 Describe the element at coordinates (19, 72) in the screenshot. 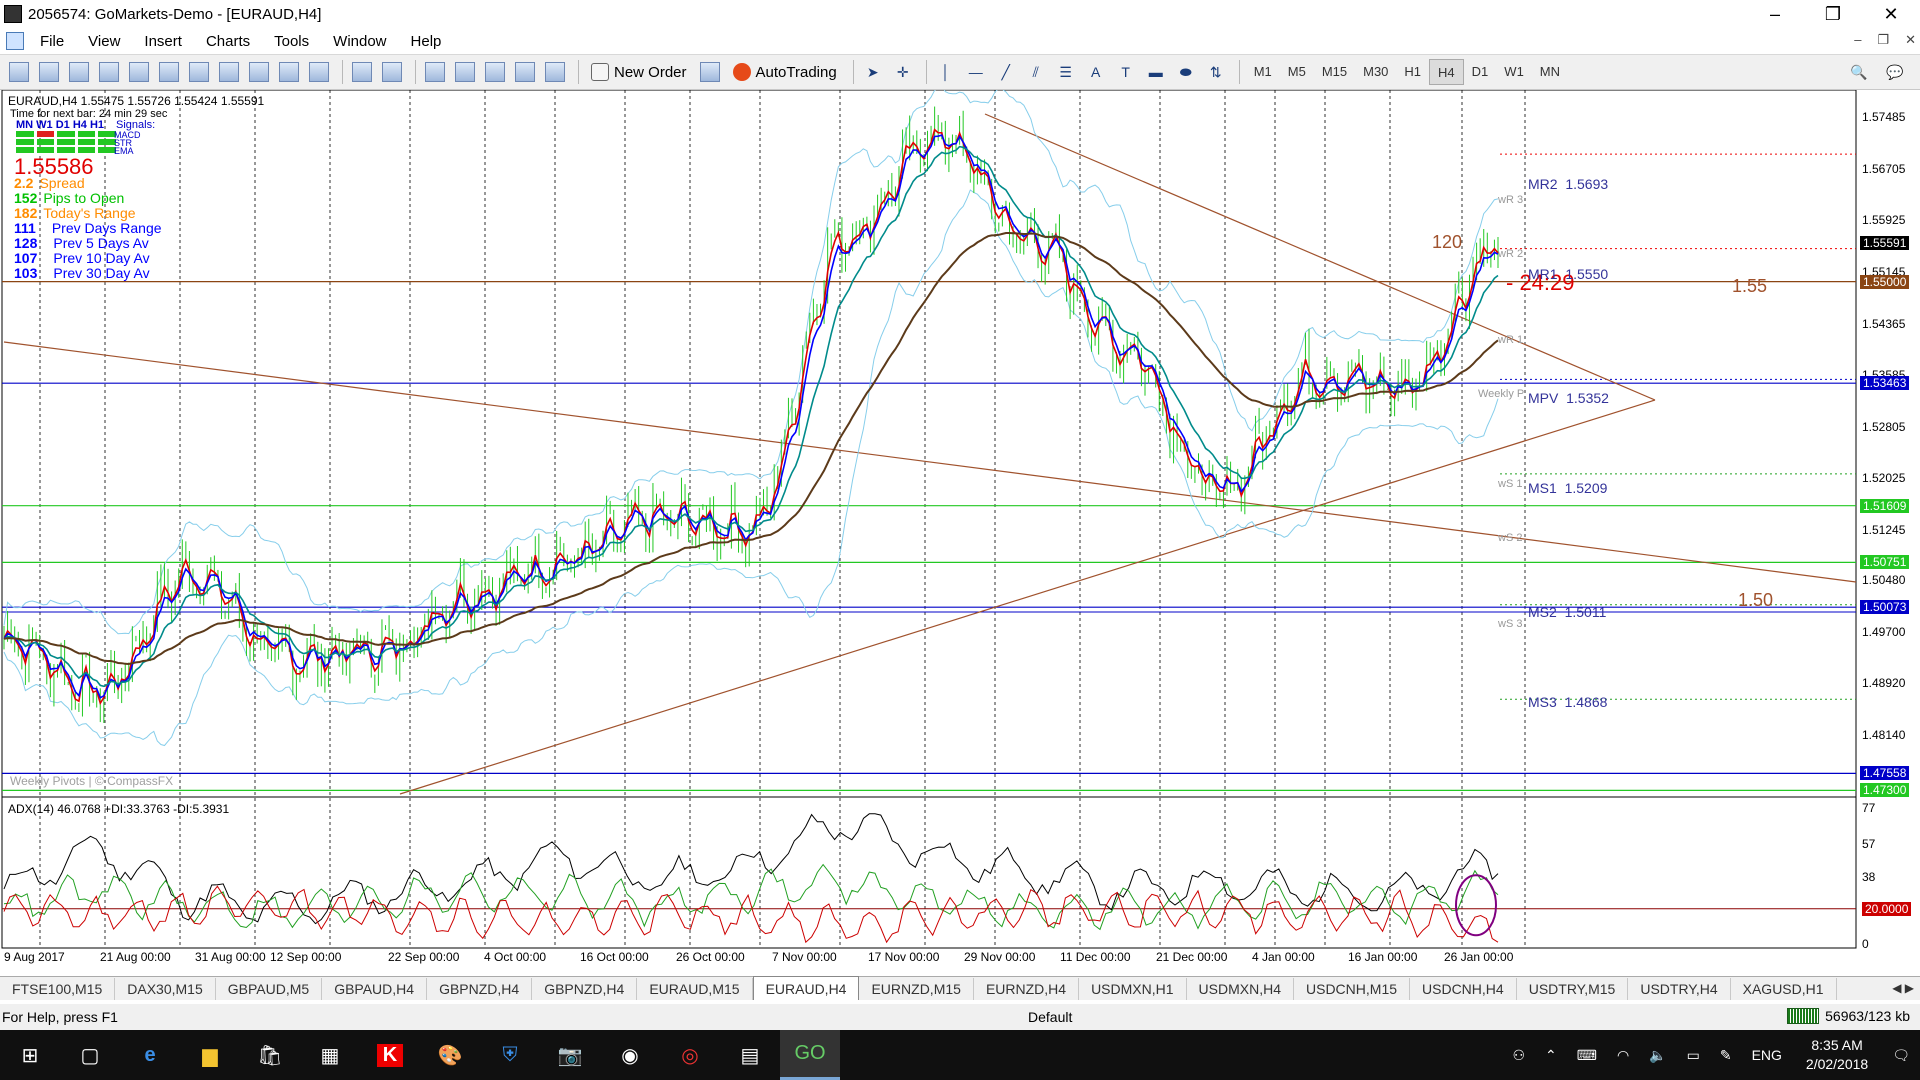

I see `new-chart-icon` at that location.